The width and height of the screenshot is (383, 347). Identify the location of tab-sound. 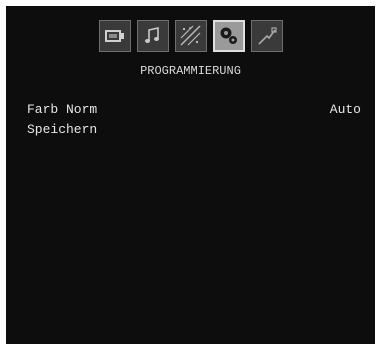
(152, 36).